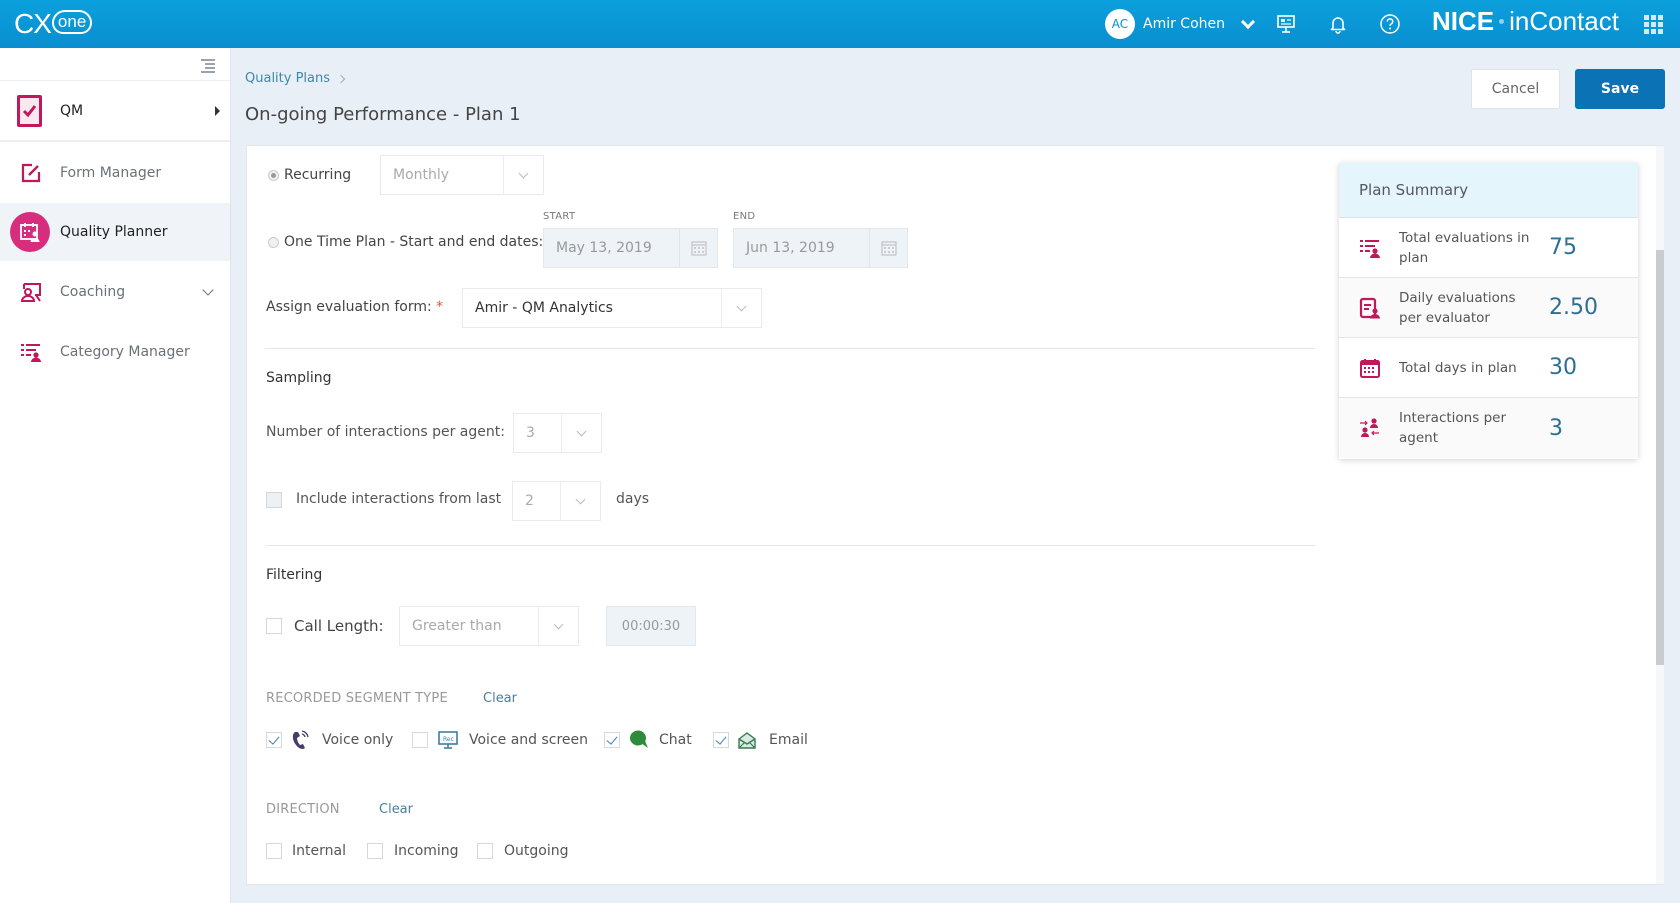 This screenshot has width=1680, height=903. I want to click on call-length-time-input: 00:00:30, so click(651, 626).